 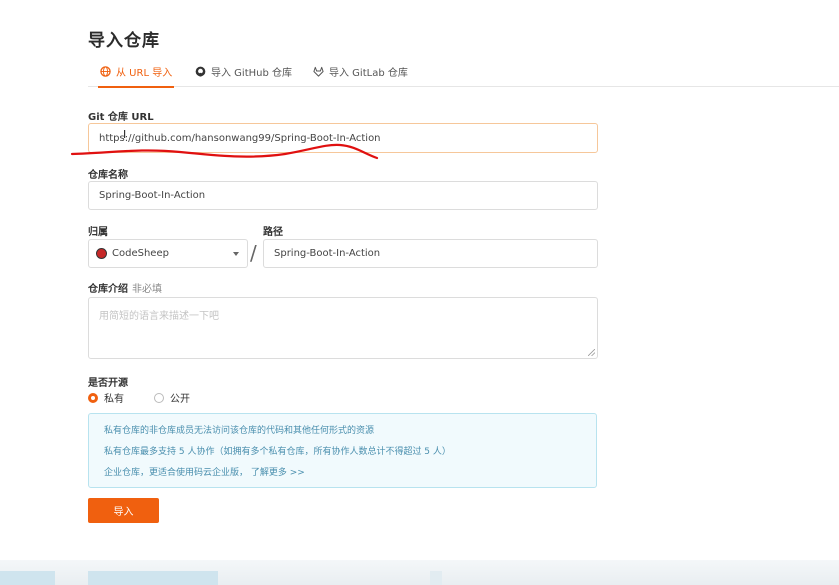 What do you see at coordinates (273, 232) in the screenshot?
I see `path-label: 路径` at bounding box center [273, 232].